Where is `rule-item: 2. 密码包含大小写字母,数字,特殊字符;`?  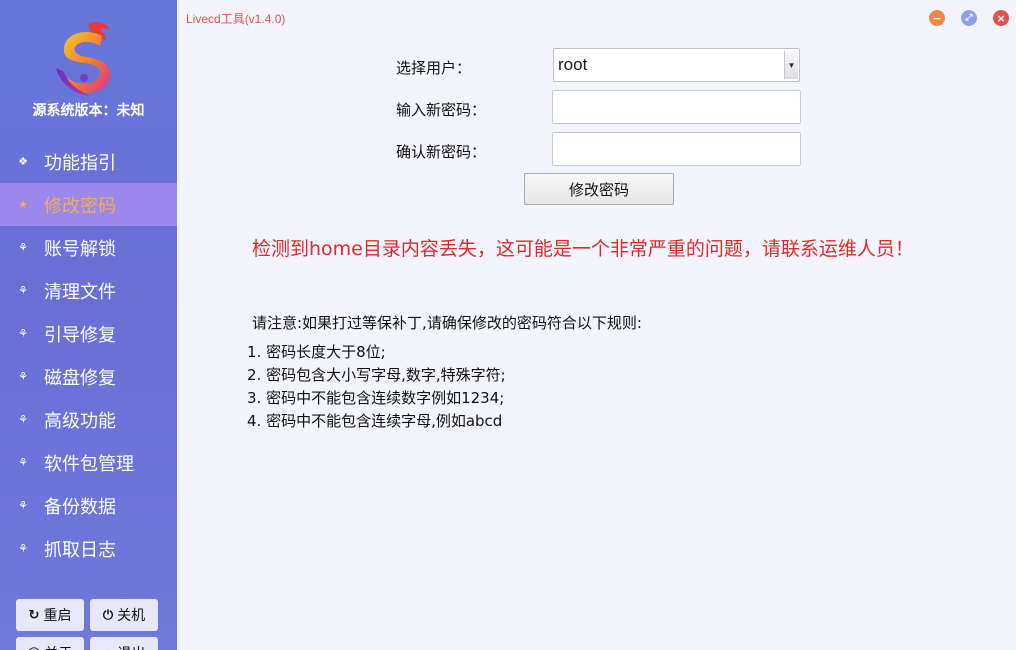
rule-item: 2. 密码包含大小写字母,数字,特殊字符; is located at coordinates (376, 375).